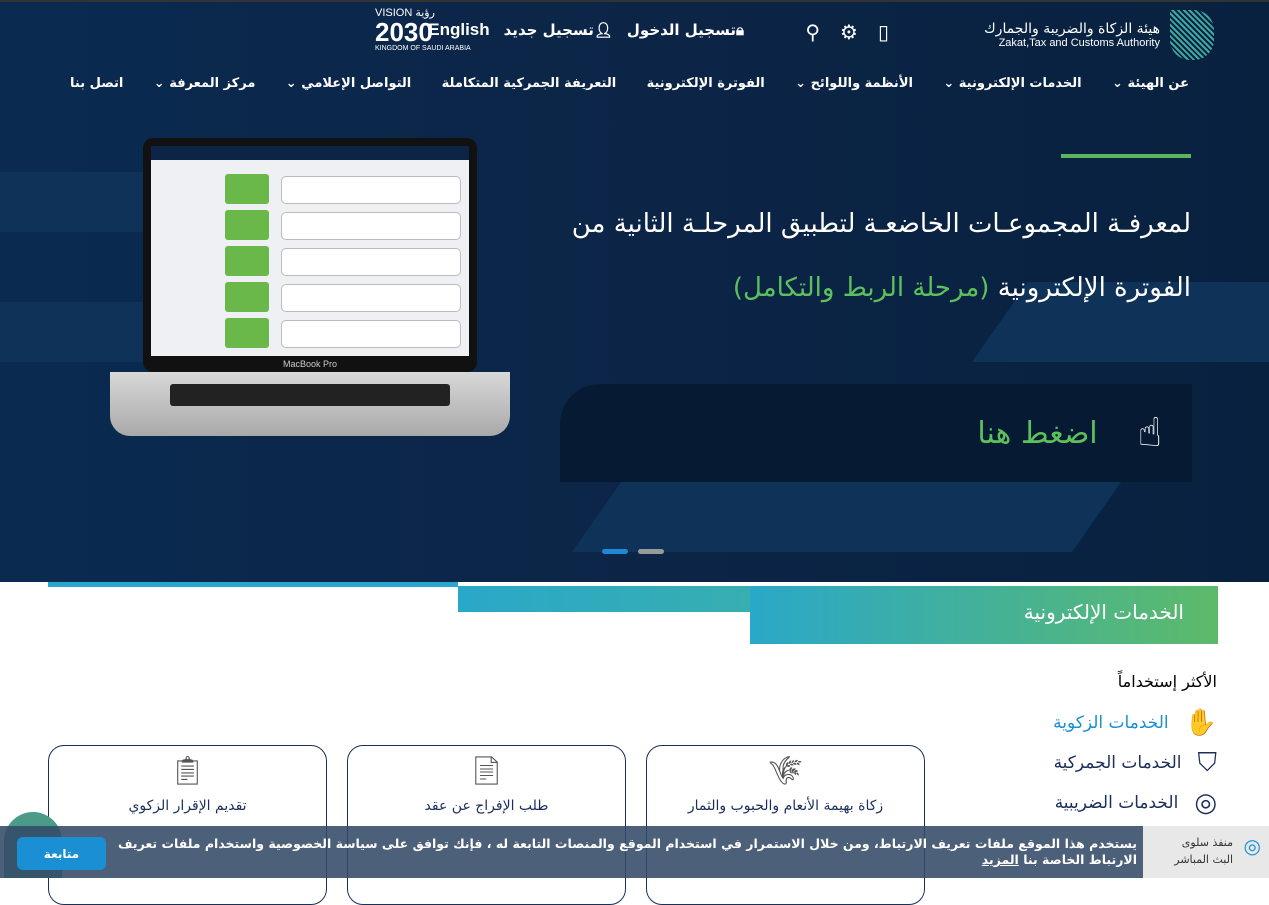  I want to click on nav-media: التواصل الإعلامي ⌄, so click(348, 83).